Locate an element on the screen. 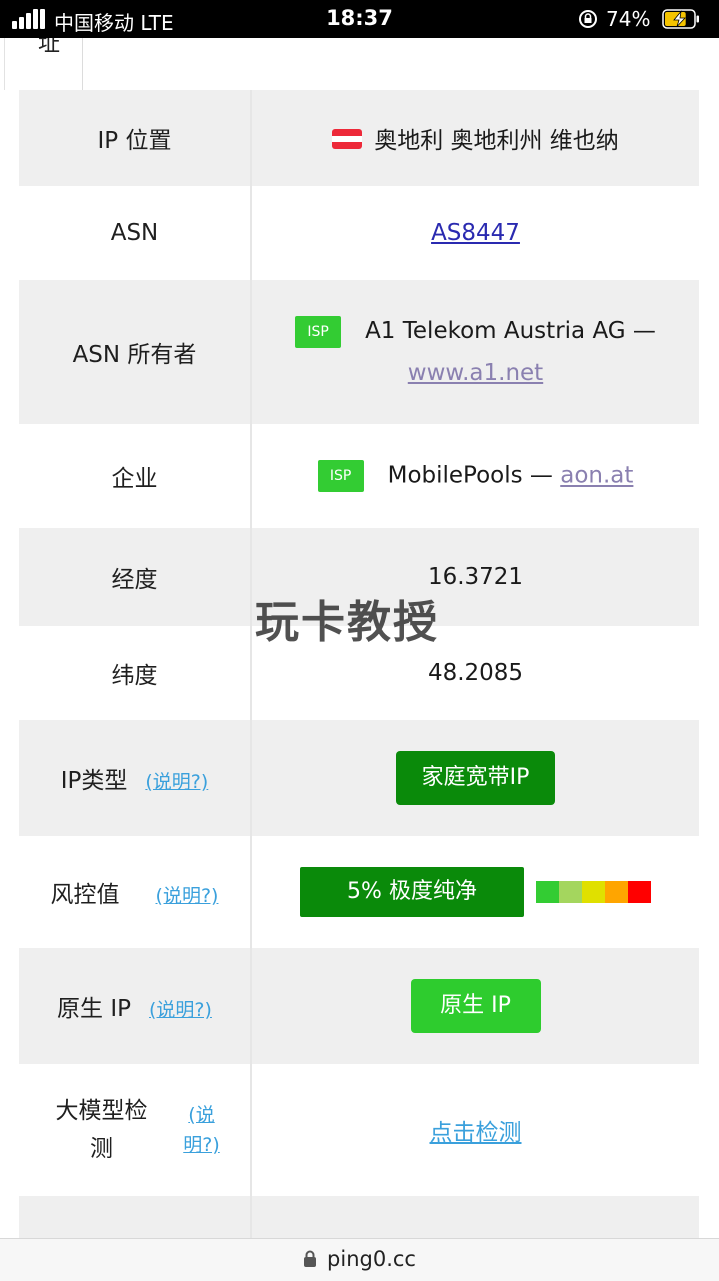 This screenshot has width=719, height=1281. table-row: ASN AS8447 is located at coordinates (359, 233).